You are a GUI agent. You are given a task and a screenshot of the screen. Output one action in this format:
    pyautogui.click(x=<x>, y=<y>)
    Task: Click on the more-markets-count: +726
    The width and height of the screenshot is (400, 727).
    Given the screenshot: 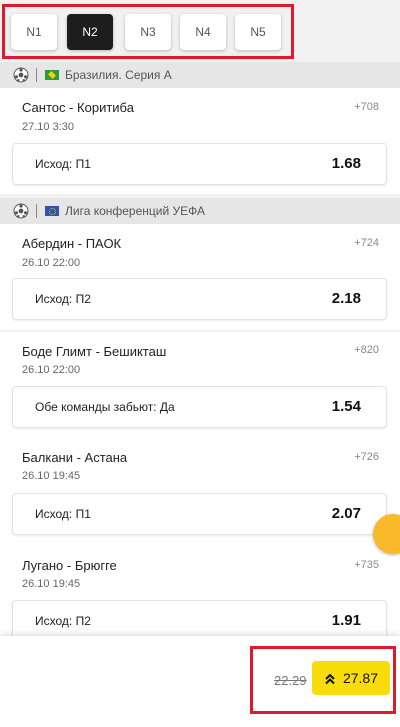 What is the action you would take?
    pyautogui.click(x=366, y=457)
    